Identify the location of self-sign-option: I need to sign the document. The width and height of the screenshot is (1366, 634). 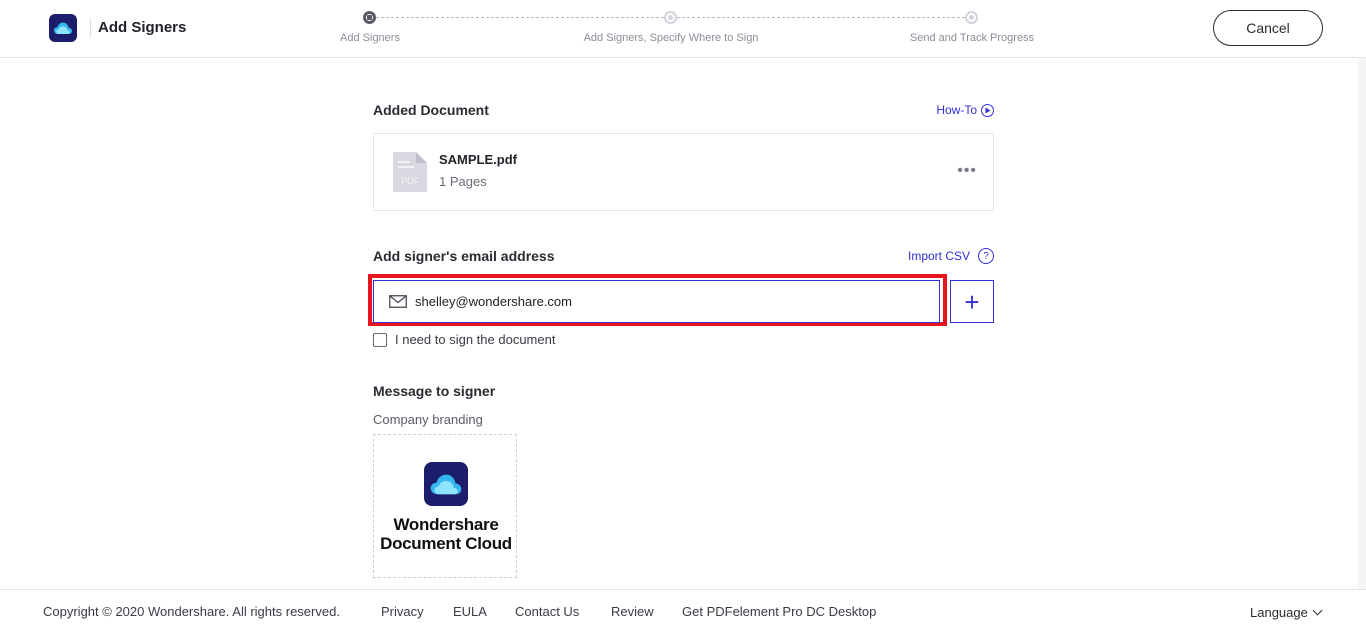
(464, 339).